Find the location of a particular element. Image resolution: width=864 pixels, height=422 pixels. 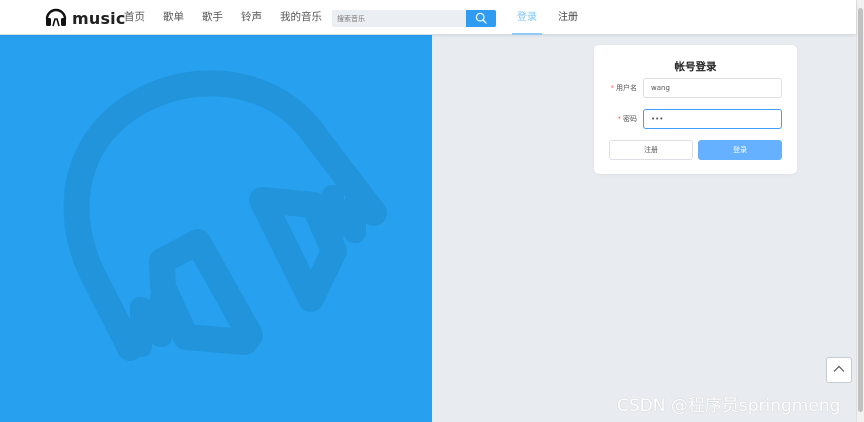

auth-links: 登录 注册 is located at coordinates (553, 17).